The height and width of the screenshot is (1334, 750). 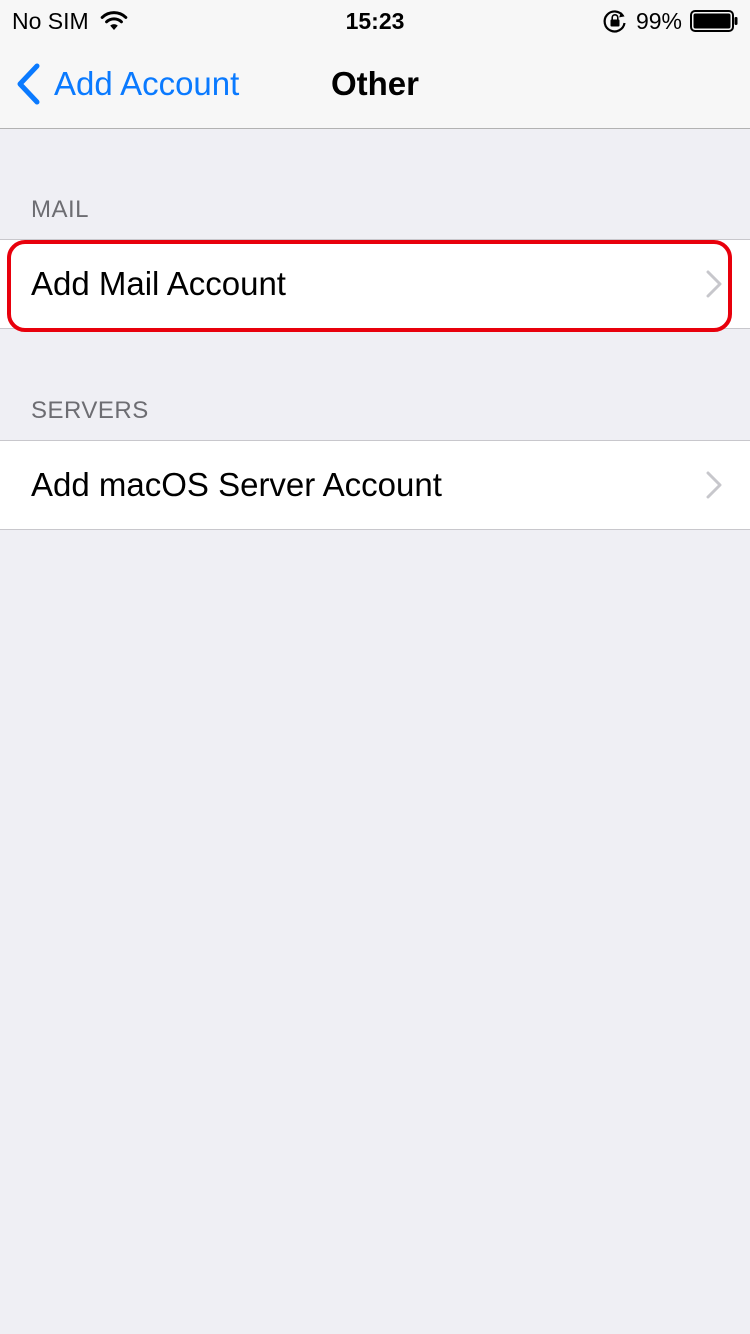 What do you see at coordinates (375, 20) in the screenshot?
I see `status-bar: No SIM 15:23 99%` at bounding box center [375, 20].